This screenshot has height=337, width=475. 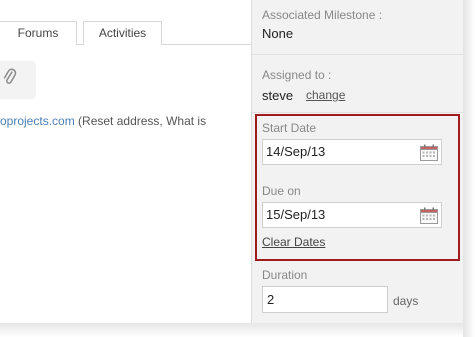 What do you see at coordinates (296, 151) in the screenshot?
I see `start-date-value: 14/Sep/13` at bounding box center [296, 151].